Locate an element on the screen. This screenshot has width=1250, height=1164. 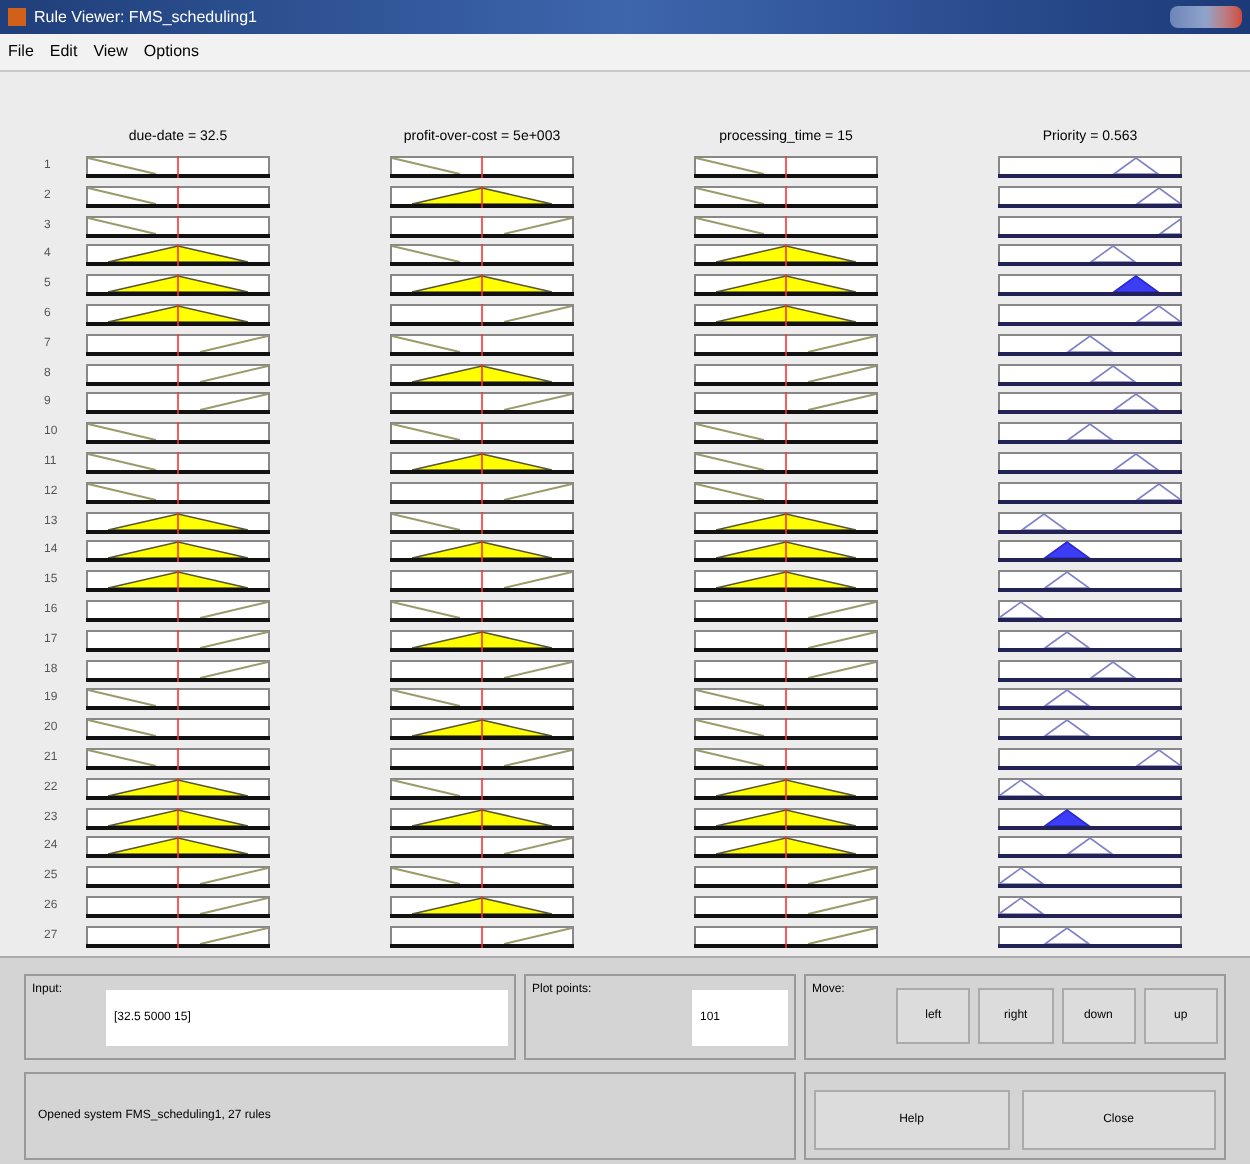
app-icon is located at coordinates (17, 17).